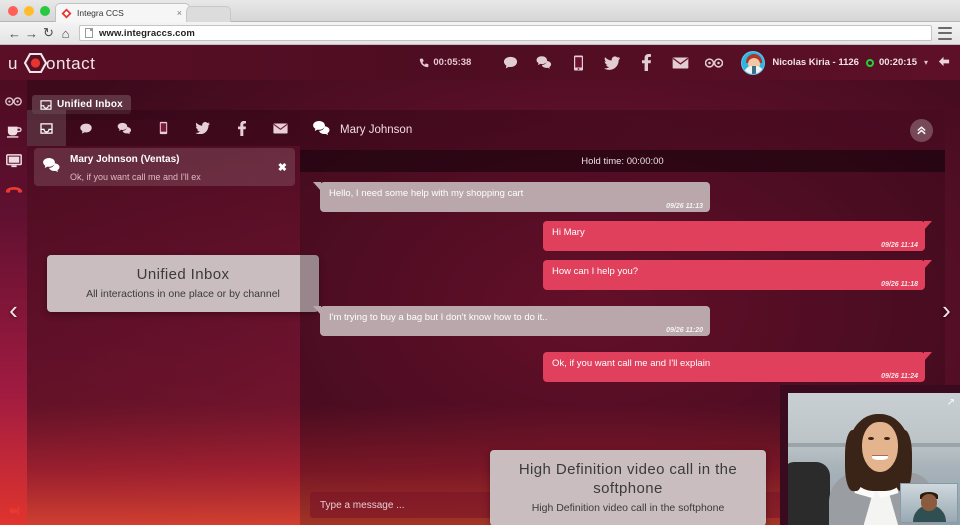 Image resolution: width=960 pixels, height=525 pixels. I want to click on chat-header: Mary Johnson, so click(622, 130).